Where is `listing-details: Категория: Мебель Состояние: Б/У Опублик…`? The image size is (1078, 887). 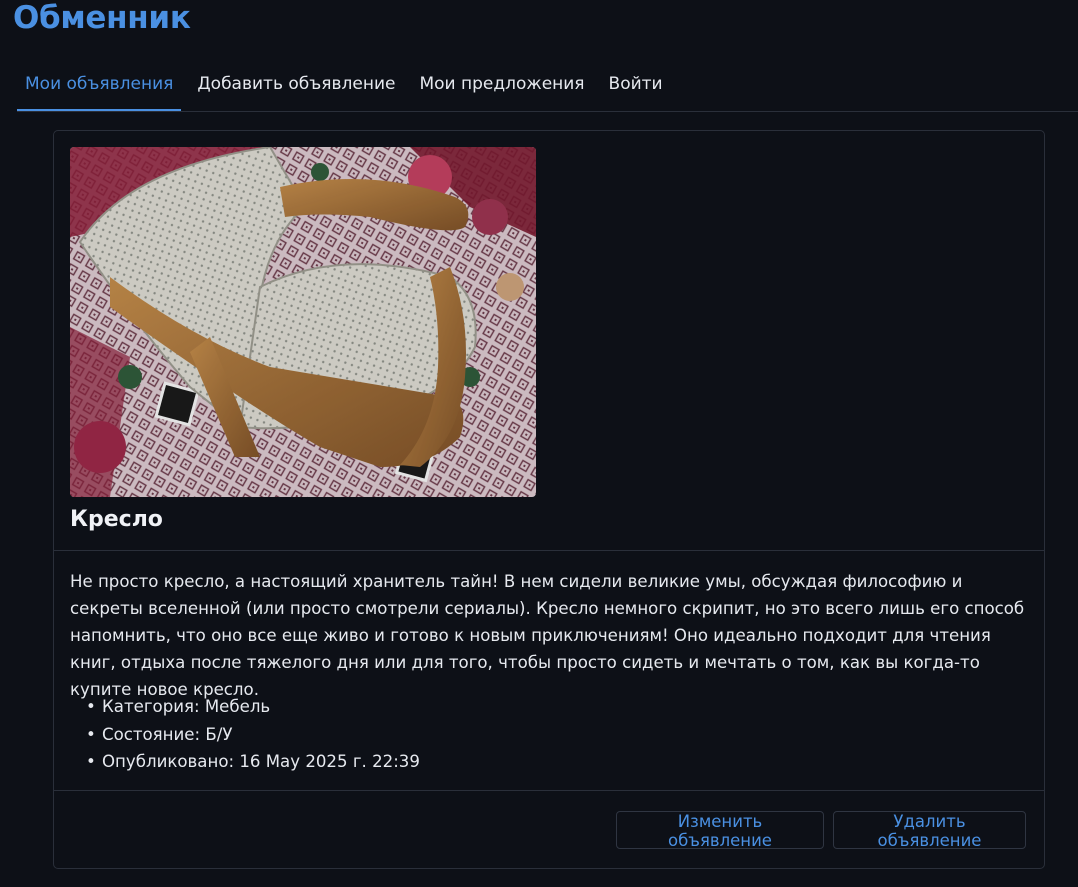 listing-details: Категория: Мебель Состояние: Б/У Опублик… is located at coordinates (253, 734).